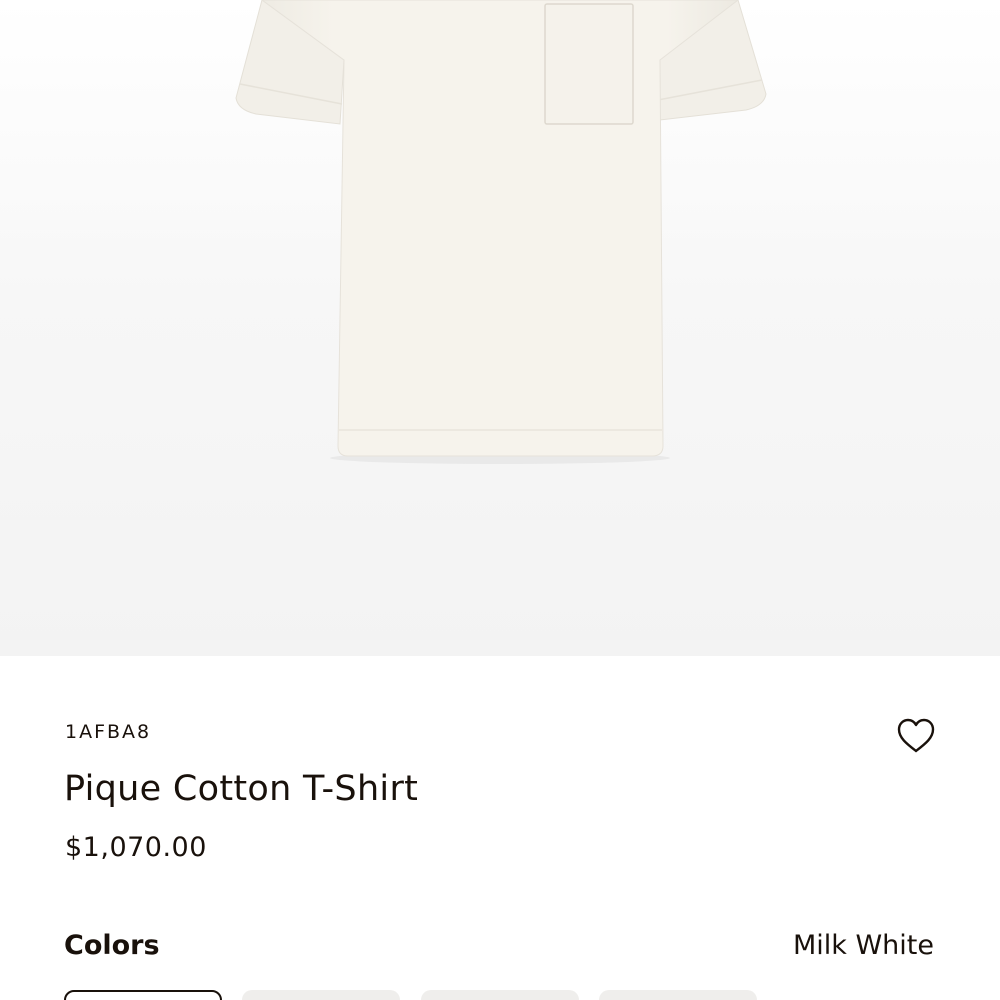 Image resolution: width=1000 pixels, height=1000 pixels. Describe the element at coordinates (863, 945) in the screenshot. I see `selected-color-name: Milk White` at that location.